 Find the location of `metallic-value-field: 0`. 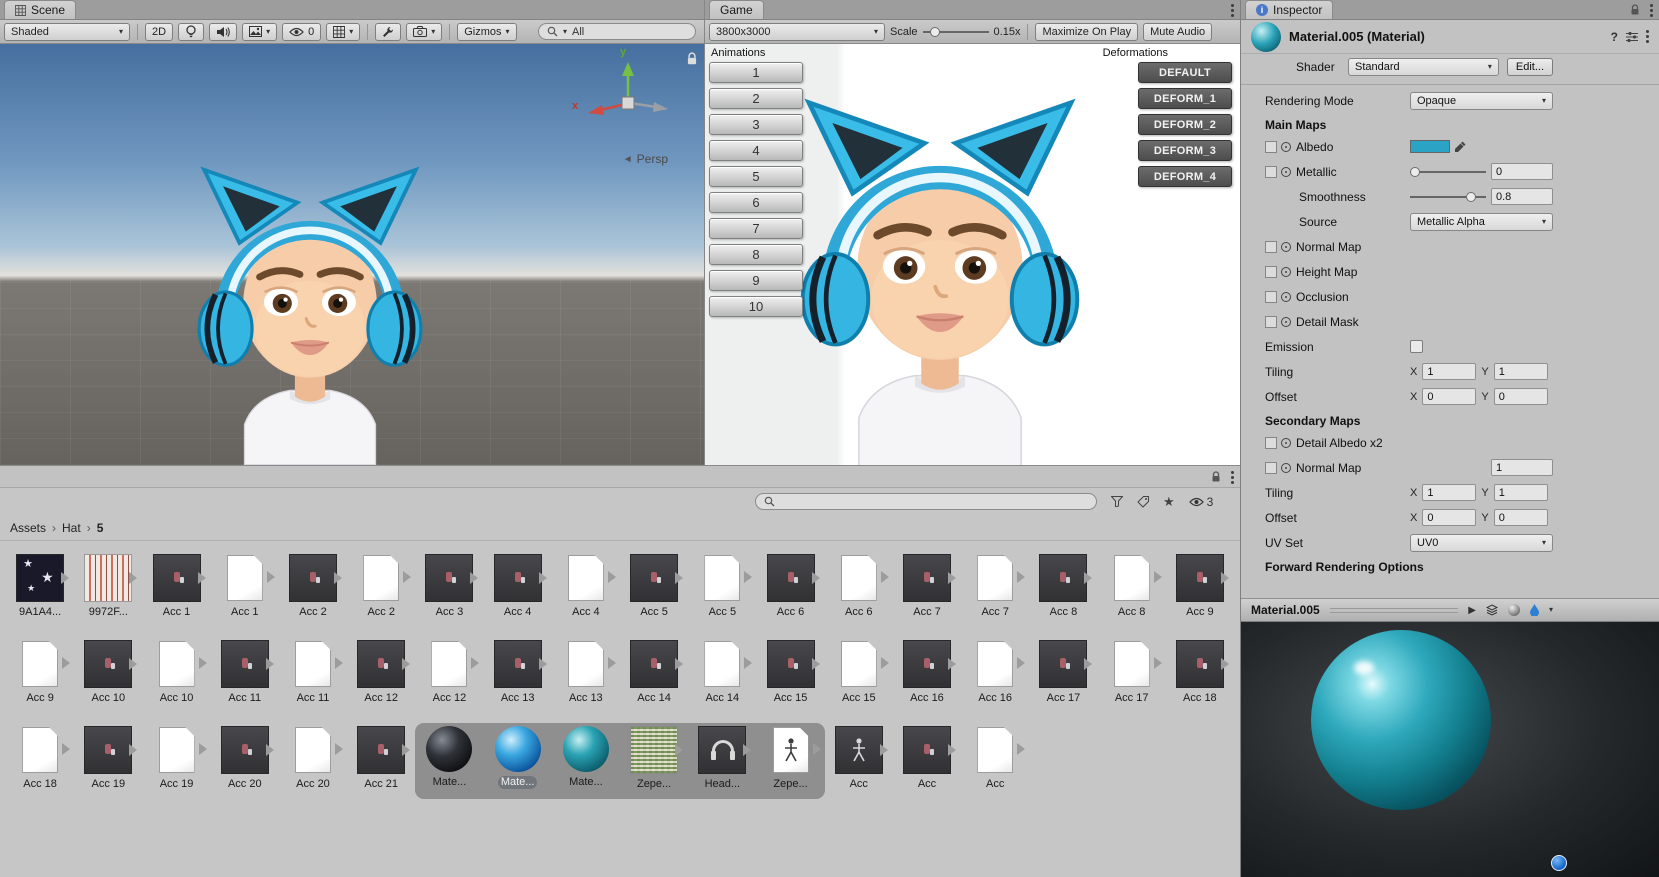

metallic-value-field: 0 is located at coordinates (1522, 171).